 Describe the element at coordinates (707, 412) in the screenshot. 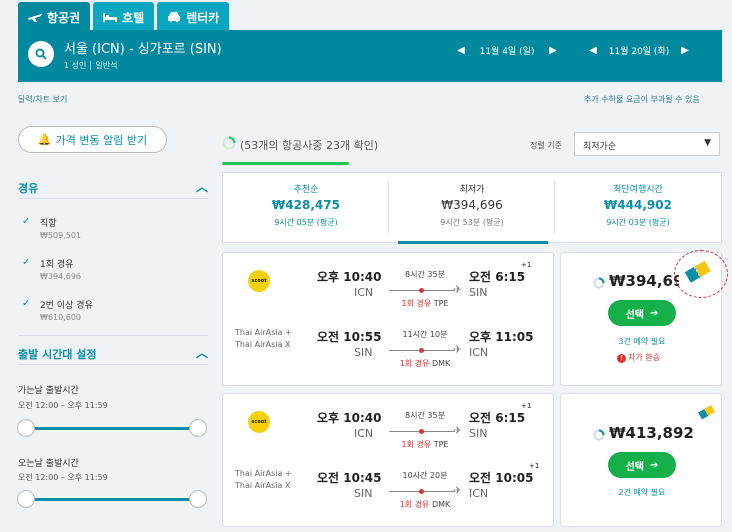

I see `ticket-badge-icon` at that location.